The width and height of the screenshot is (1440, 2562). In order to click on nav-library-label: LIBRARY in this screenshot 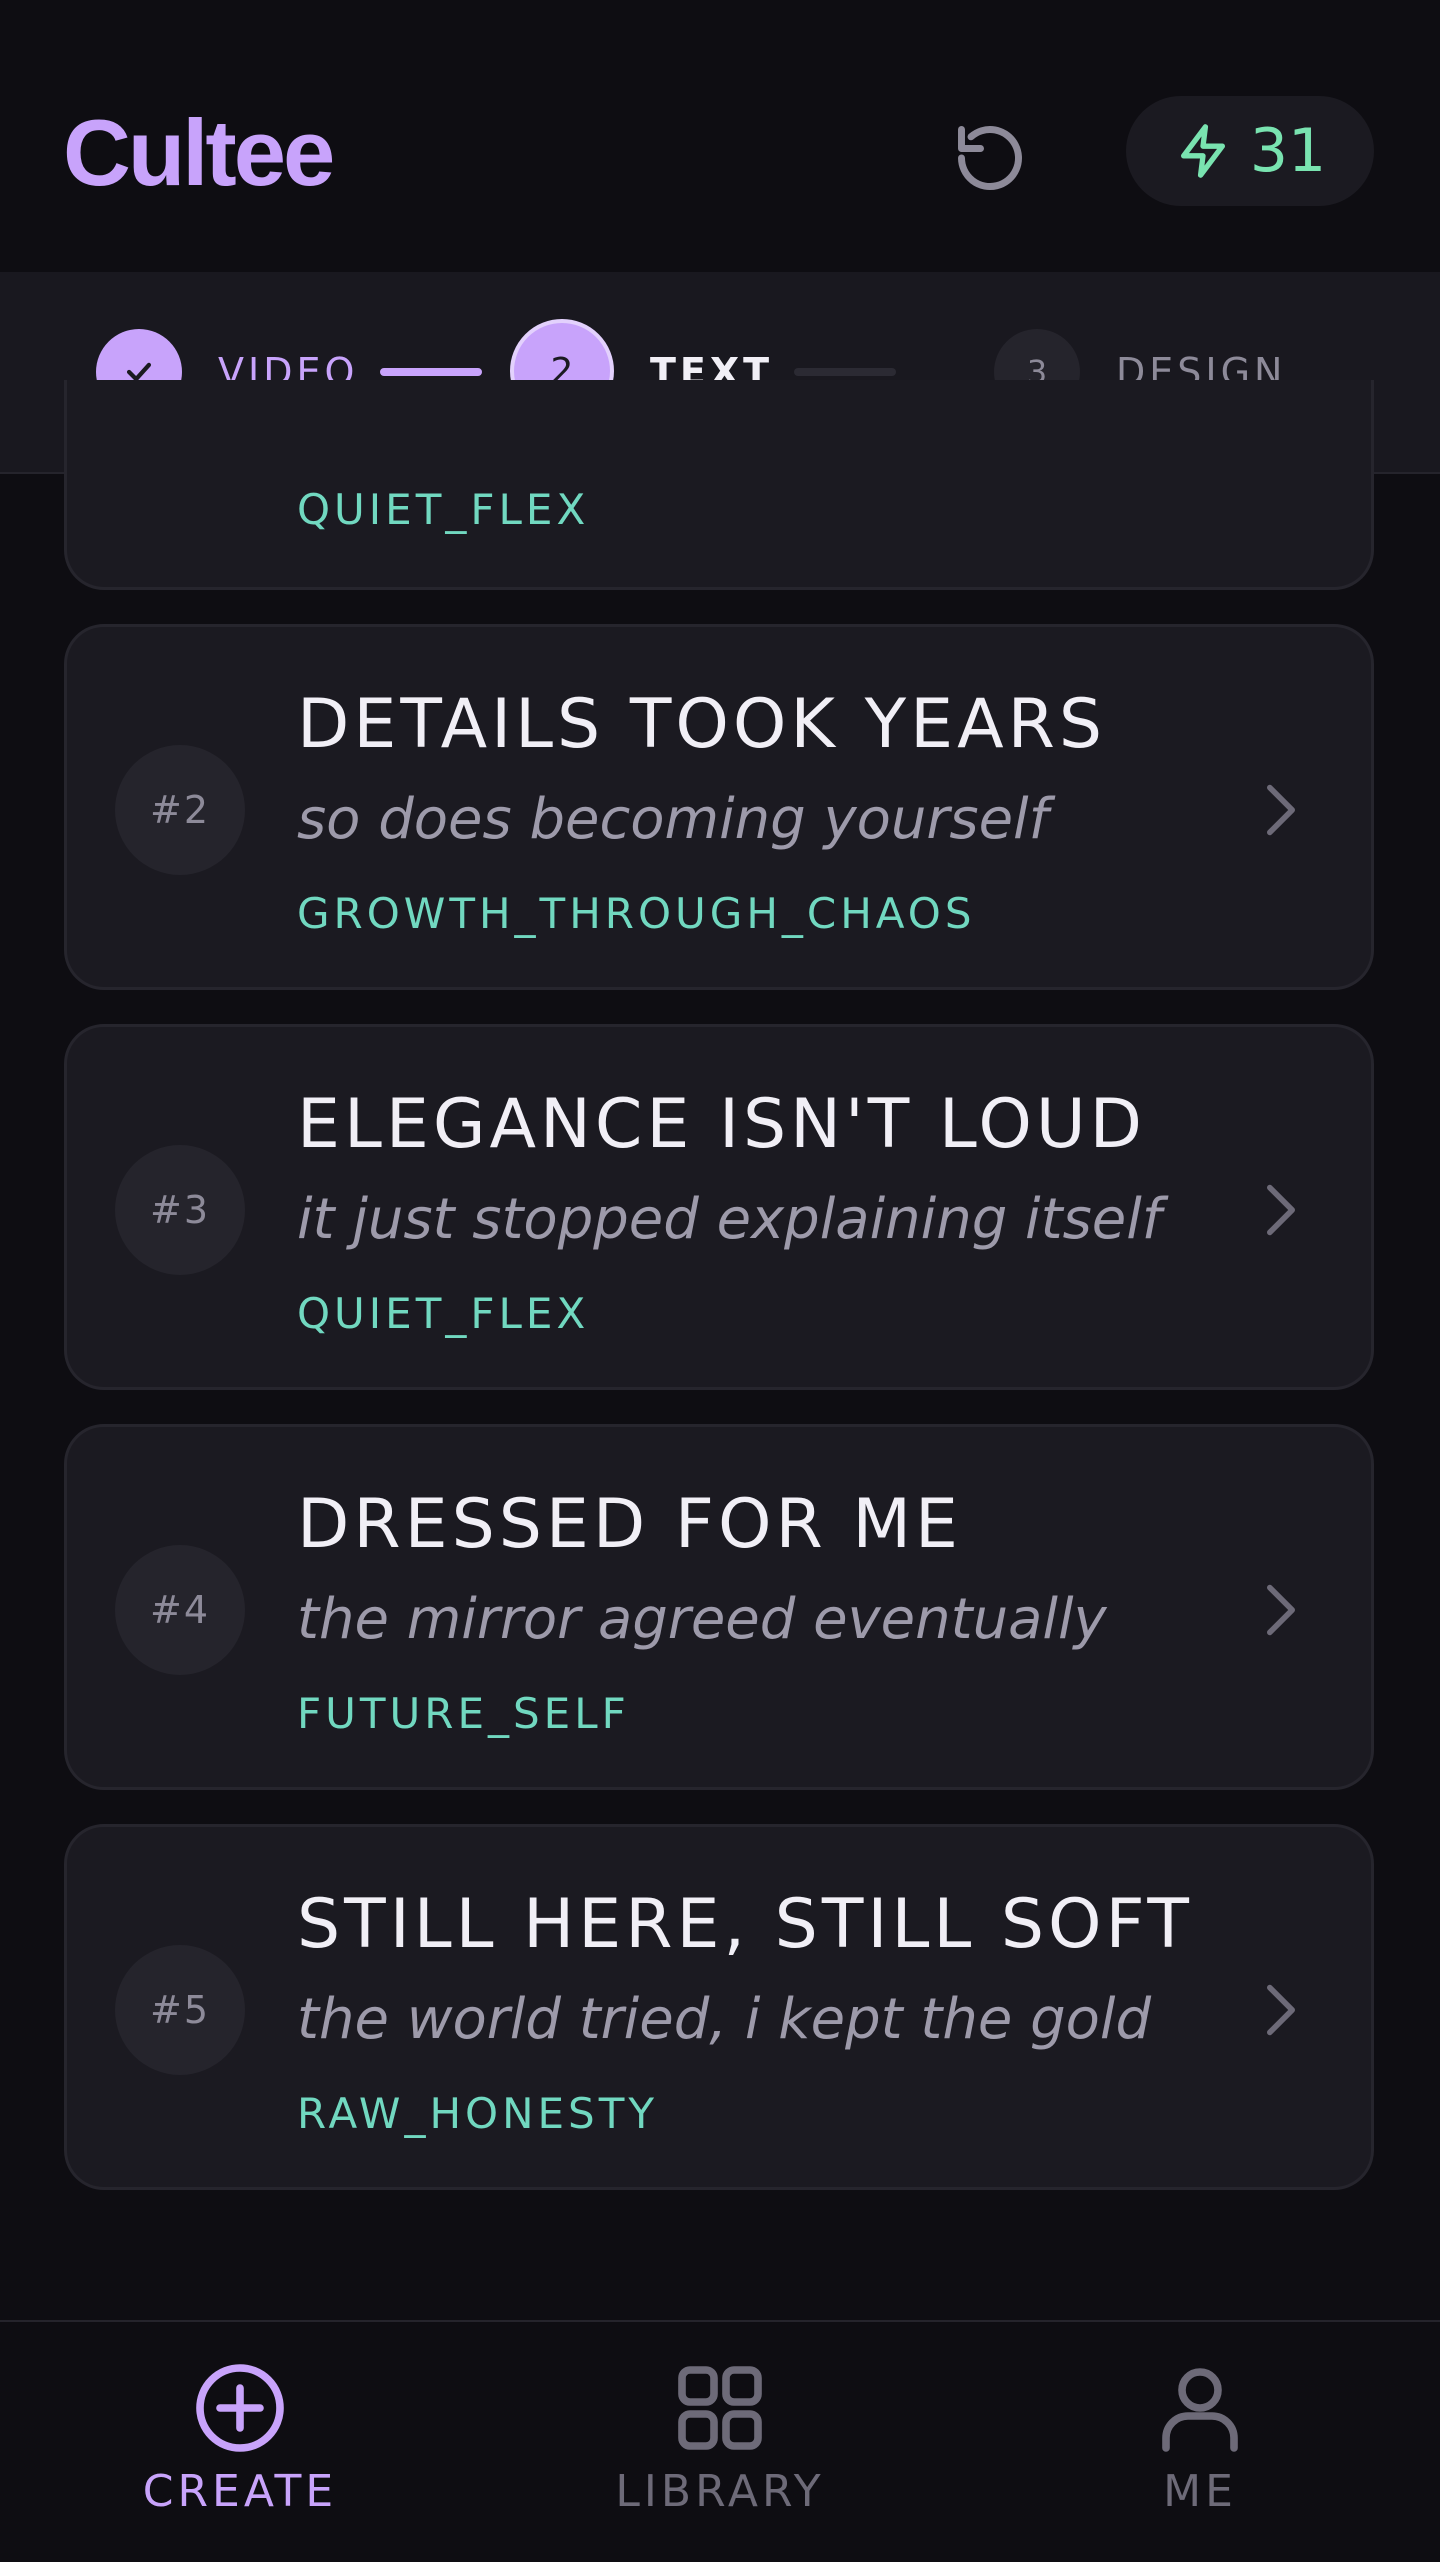, I will do `click(720, 2491)`.